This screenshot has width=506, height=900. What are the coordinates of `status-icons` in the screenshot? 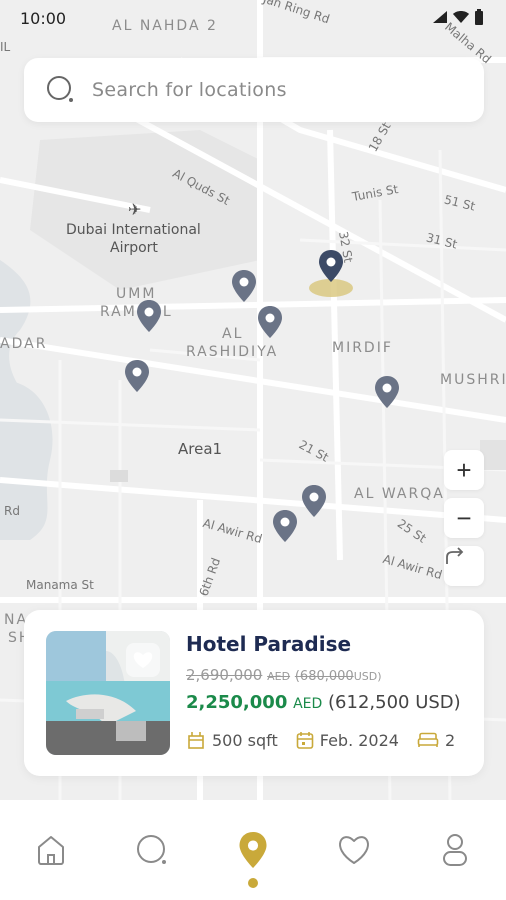 It's located at (458, 17).